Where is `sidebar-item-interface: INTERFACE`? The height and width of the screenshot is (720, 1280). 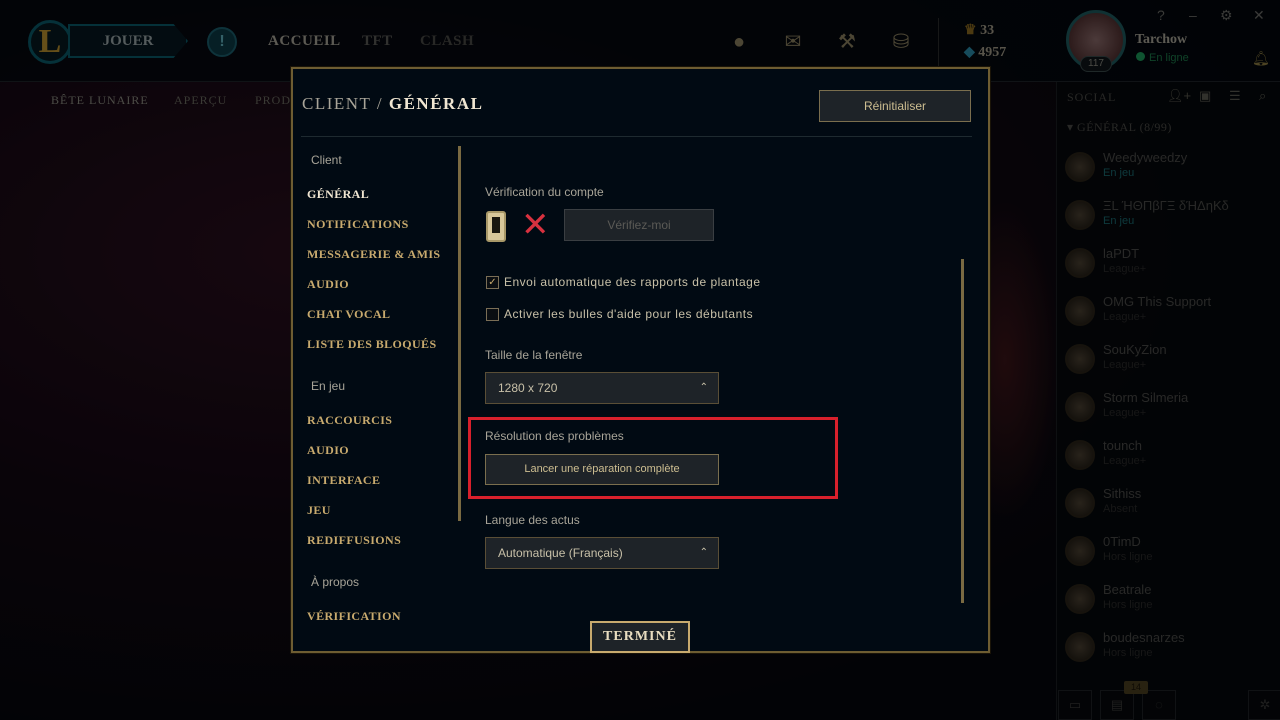 sidebar-item-interface: INTERFACE is located at coordinates (343, 480).